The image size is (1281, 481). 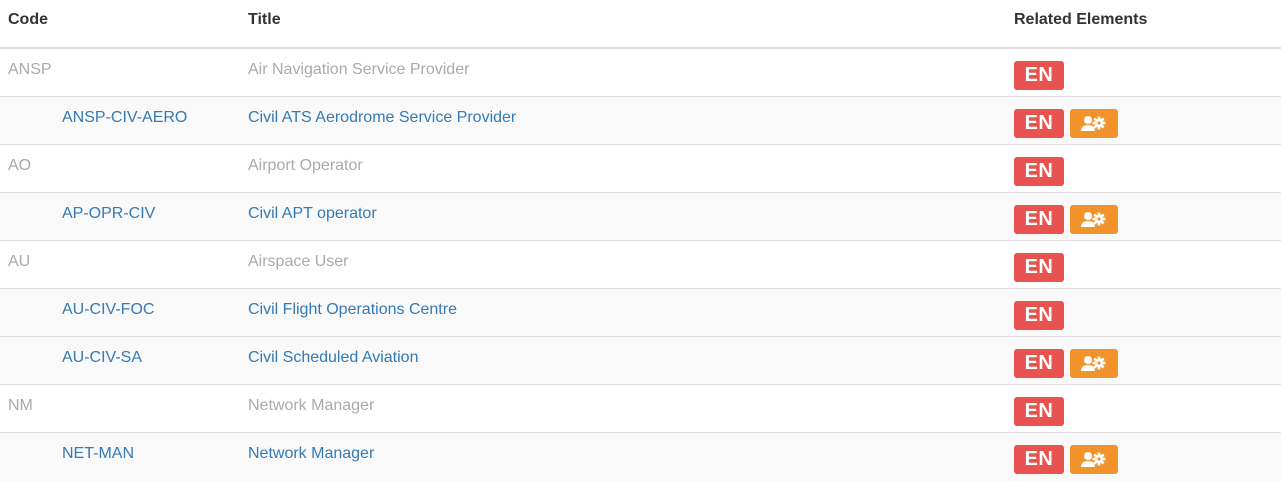 I want to click on row-code-link: ANSP-CIV-AERO, so click(x=124, y=118).